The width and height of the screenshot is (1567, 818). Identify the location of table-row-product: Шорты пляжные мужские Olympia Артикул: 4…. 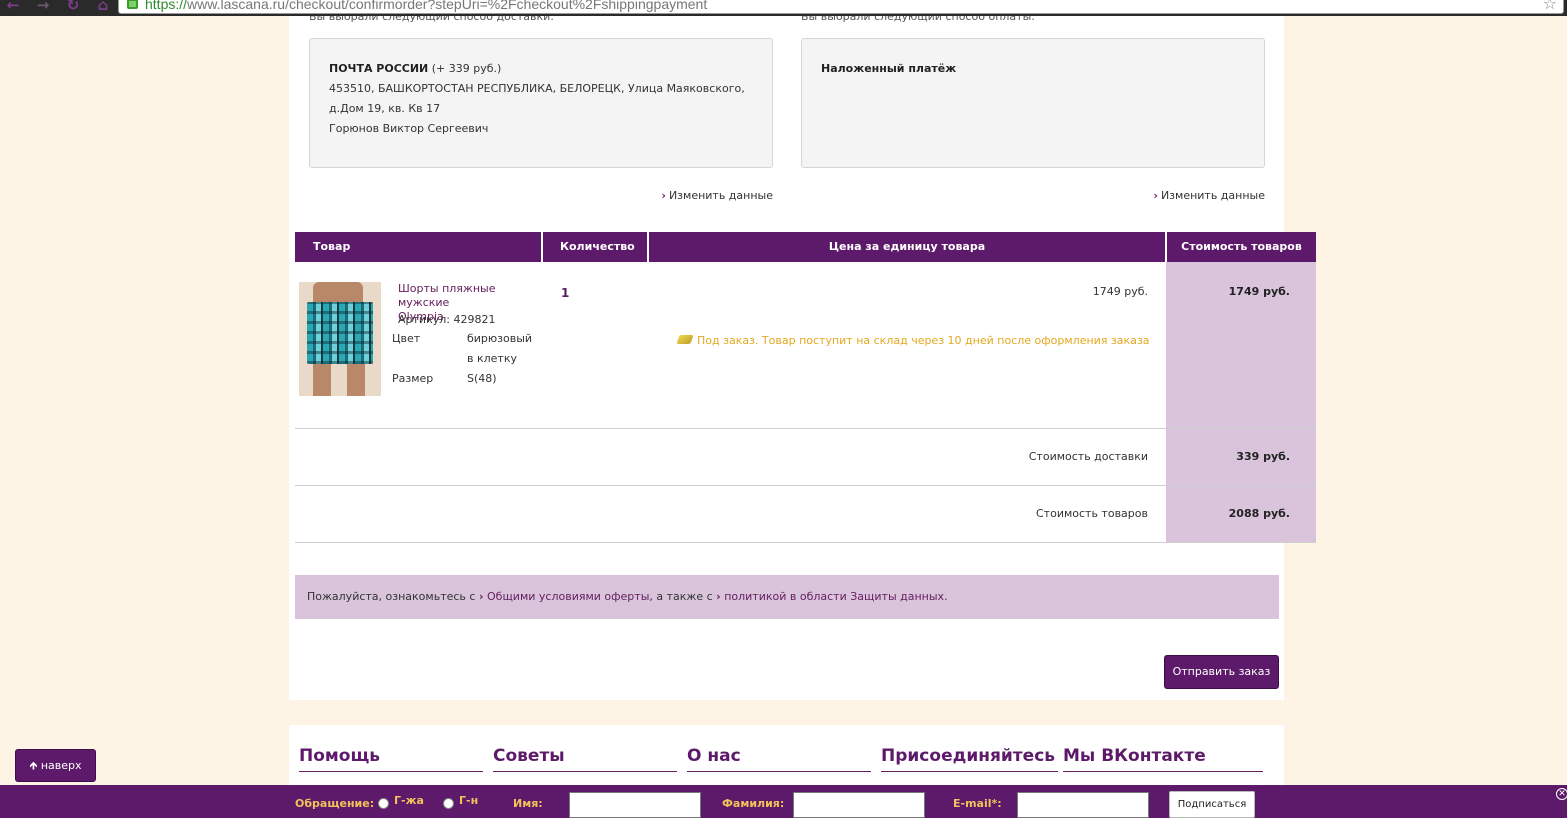
(805, 345).